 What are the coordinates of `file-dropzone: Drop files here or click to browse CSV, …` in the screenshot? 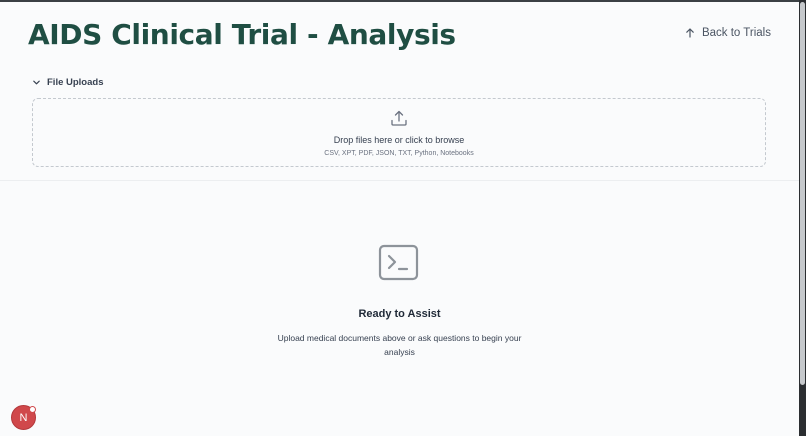 It's located at (399, 132).